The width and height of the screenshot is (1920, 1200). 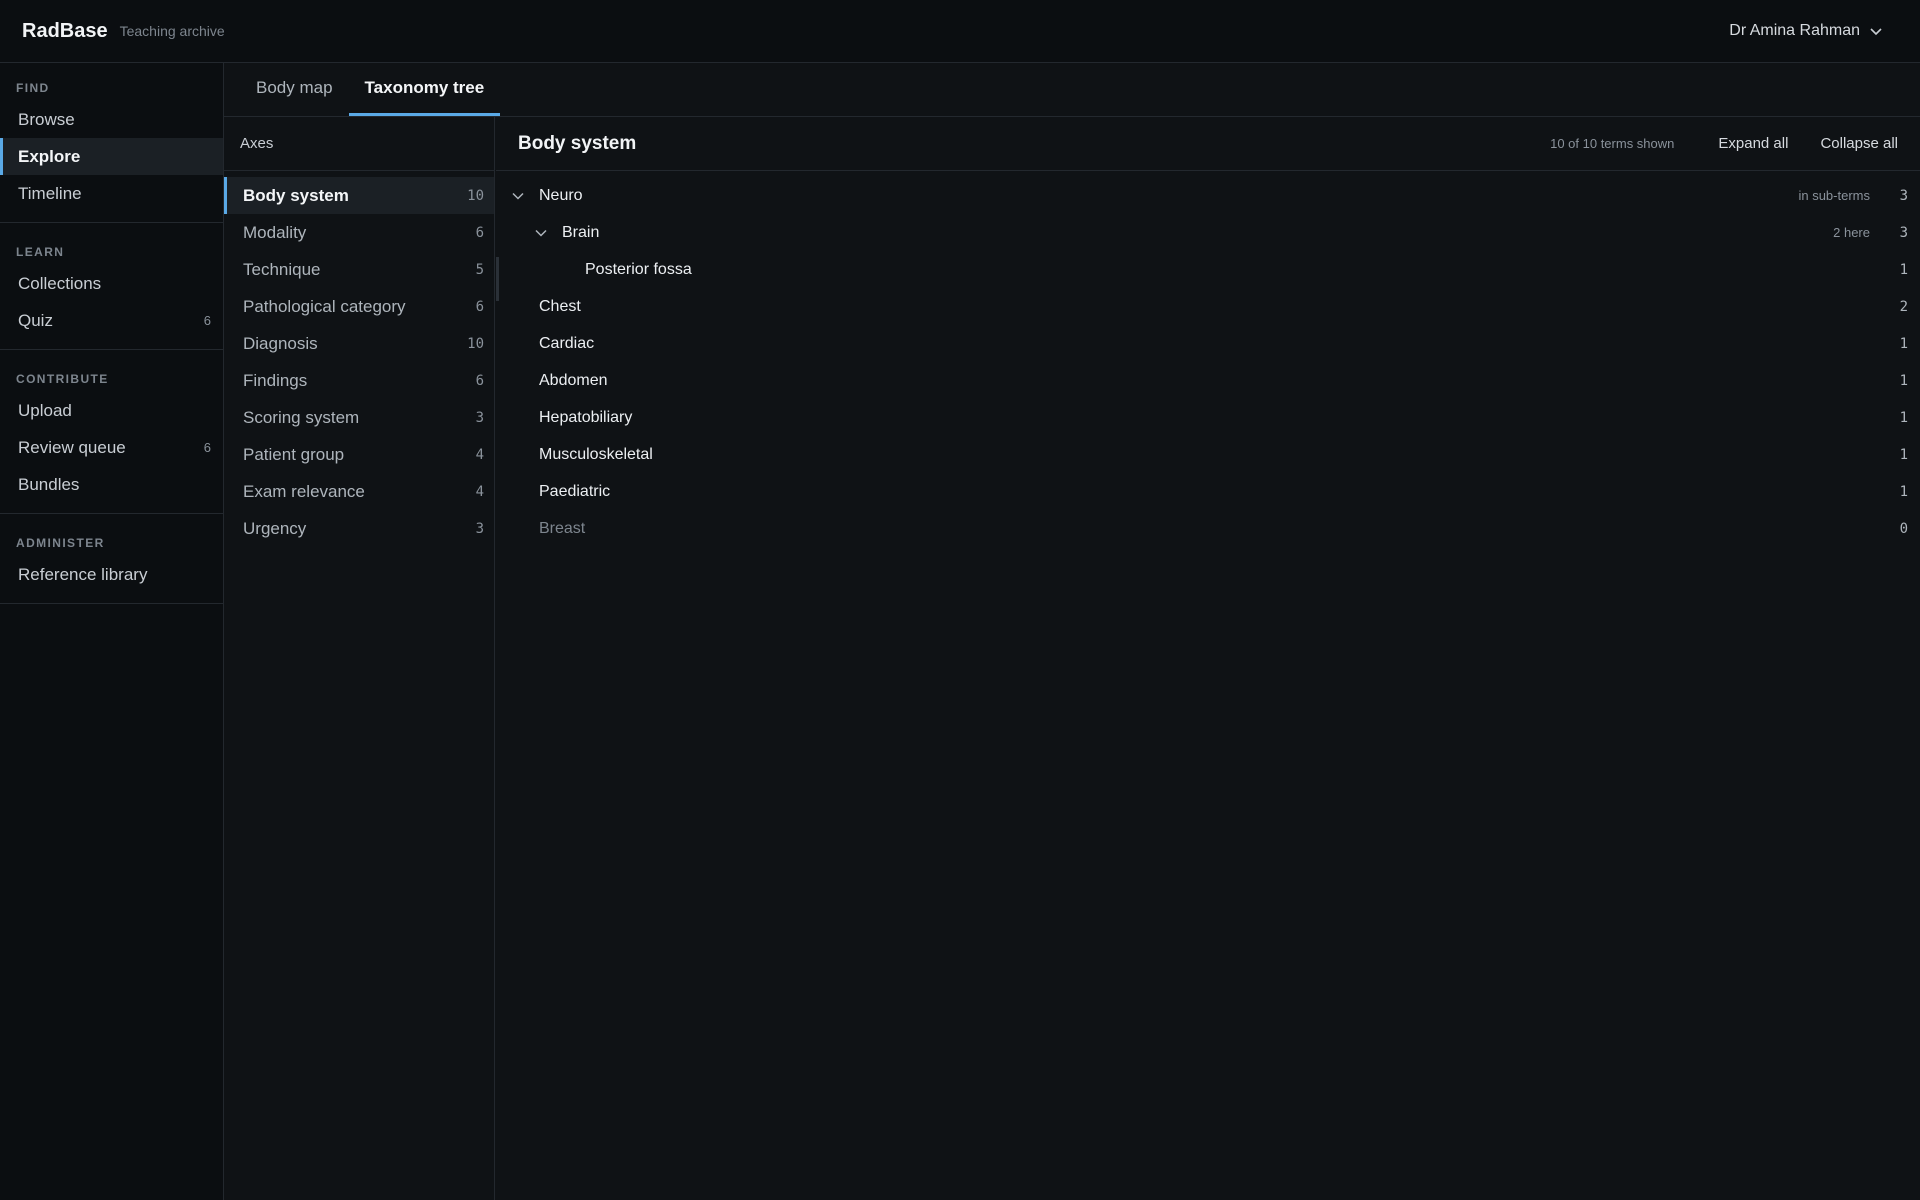 I want to click on expand-all-button: Expand all, so click(x=1753, y=143).